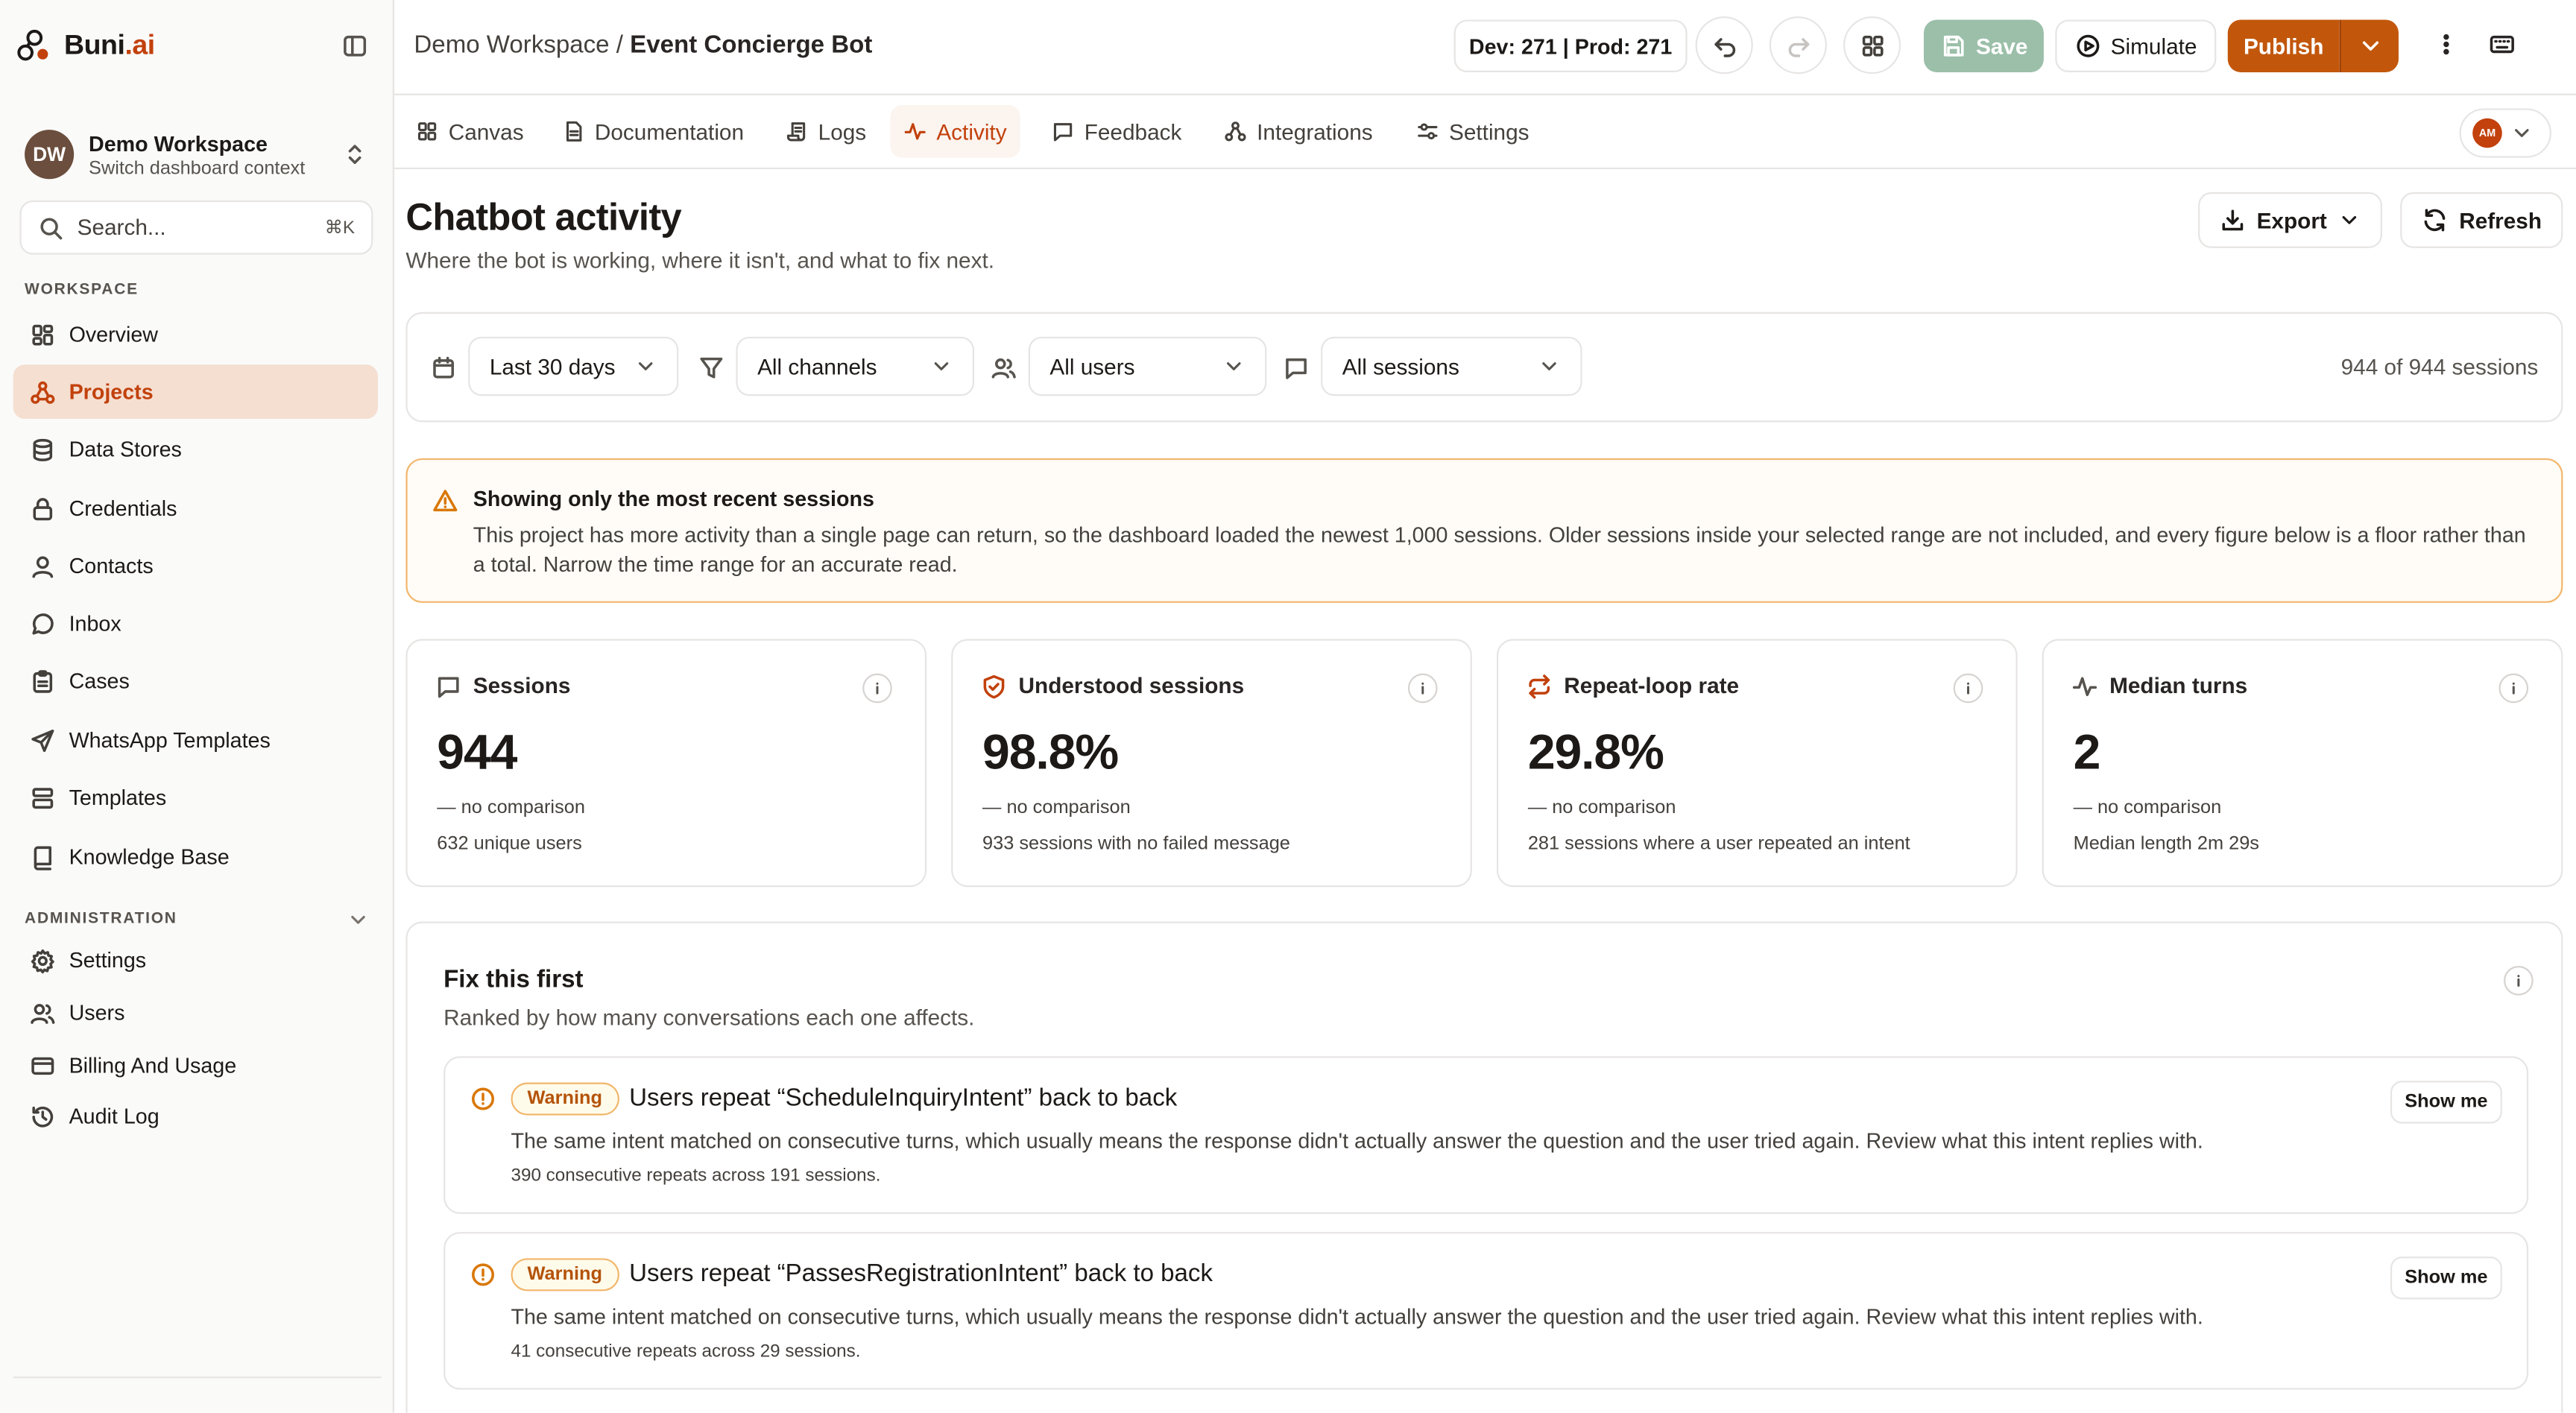 The width and height of the screenshot is (2576, 1413). Describe the element at coordinates (1063, 131) in the screenshot. I see `message-square-icon` at that location.